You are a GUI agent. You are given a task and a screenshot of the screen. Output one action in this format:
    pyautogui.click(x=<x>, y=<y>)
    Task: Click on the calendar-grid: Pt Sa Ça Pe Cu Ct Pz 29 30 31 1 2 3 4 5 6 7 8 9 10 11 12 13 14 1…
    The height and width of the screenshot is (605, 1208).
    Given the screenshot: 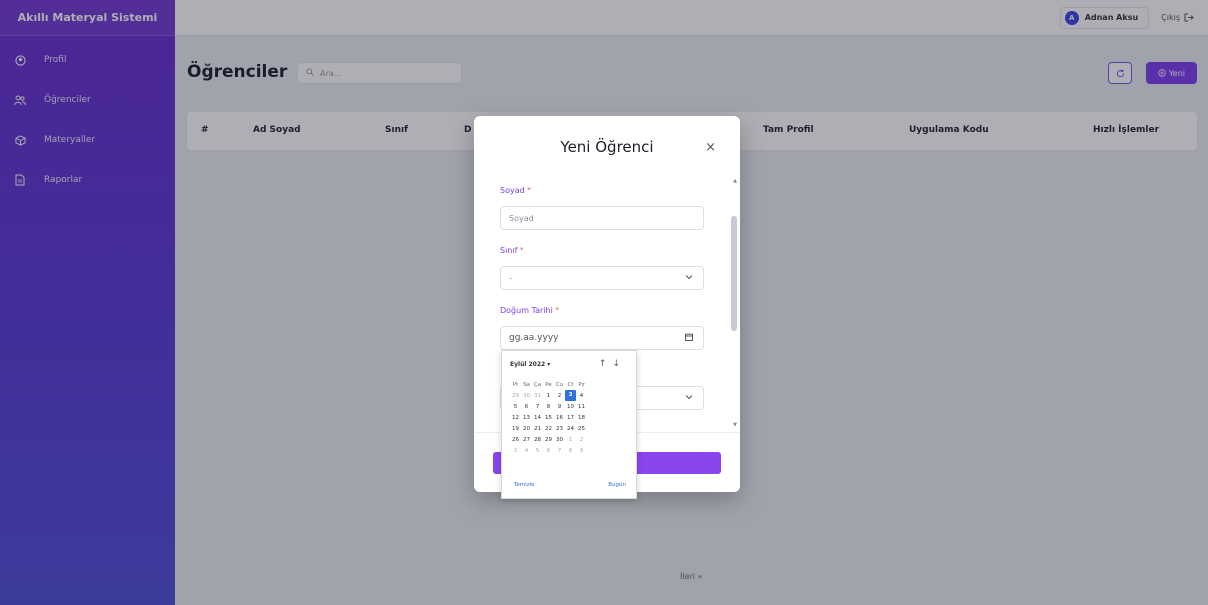 What is the action you would take?
    pyautogui.click(x=548, y=417)
    